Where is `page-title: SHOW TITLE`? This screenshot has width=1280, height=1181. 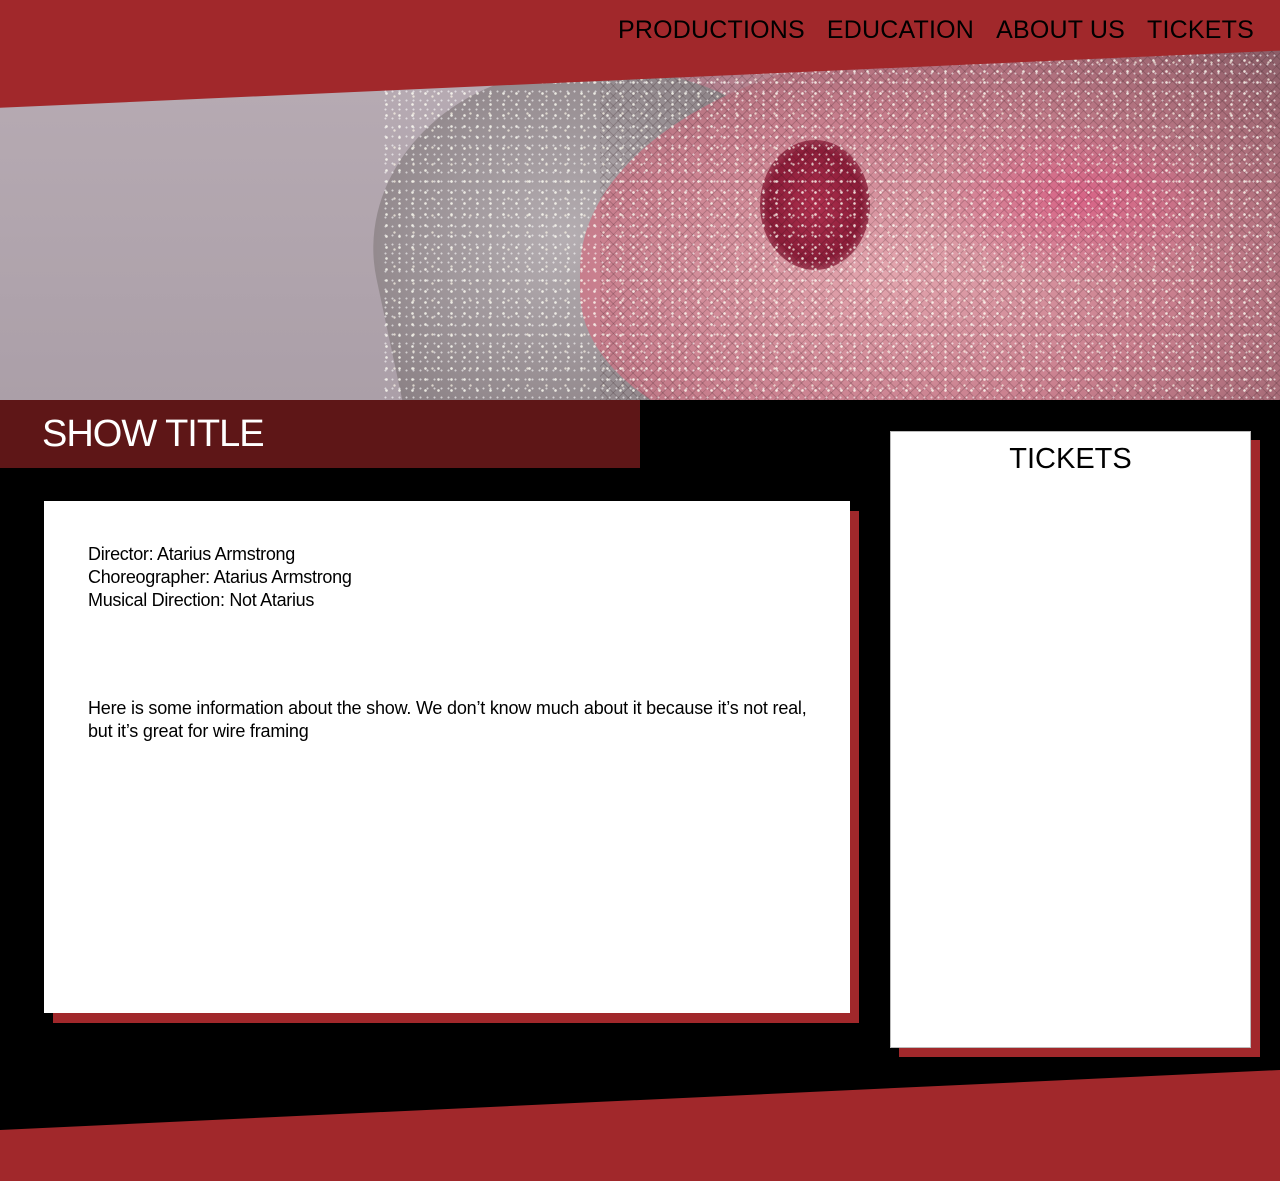 page-title: SHOW TITLE is located at coordinates (153, 434).